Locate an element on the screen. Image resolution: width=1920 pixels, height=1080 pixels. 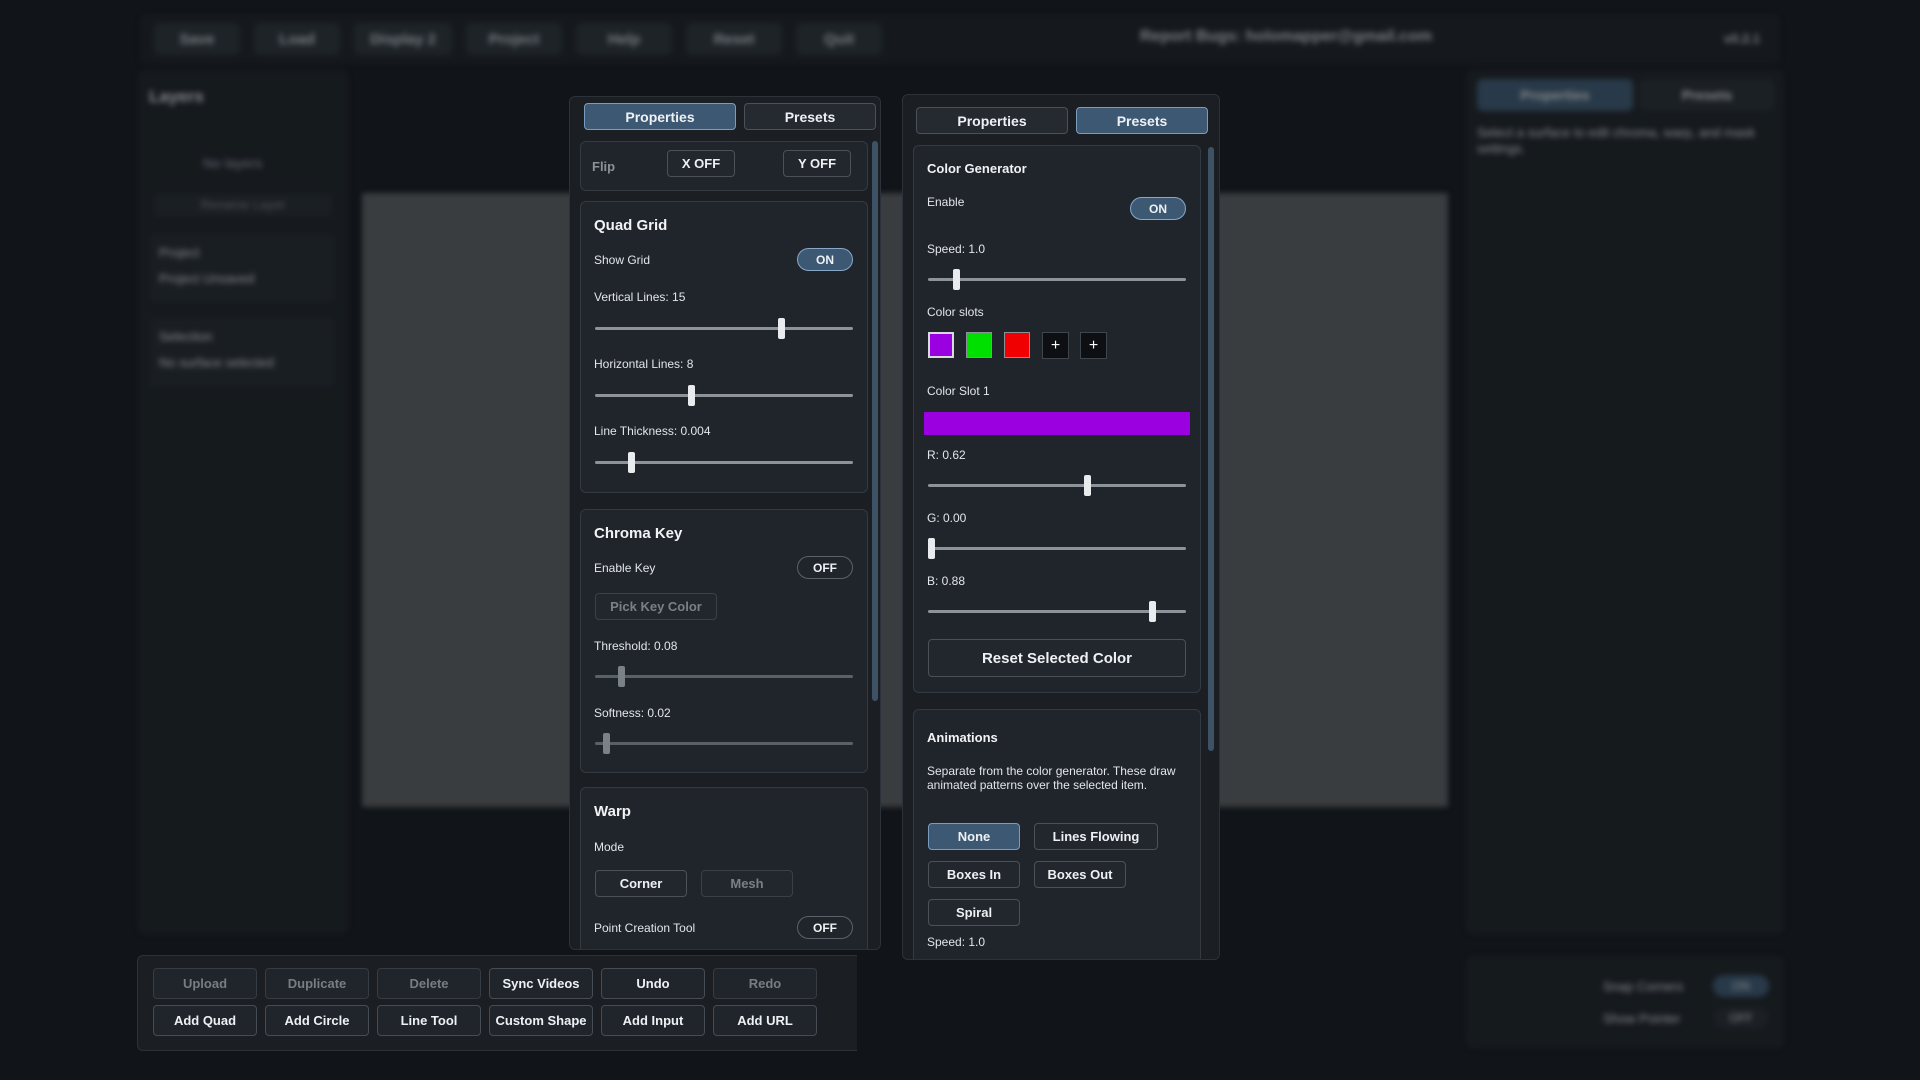
pick-key-color-button: Pick Key Color is located at coordinates (656, 606).